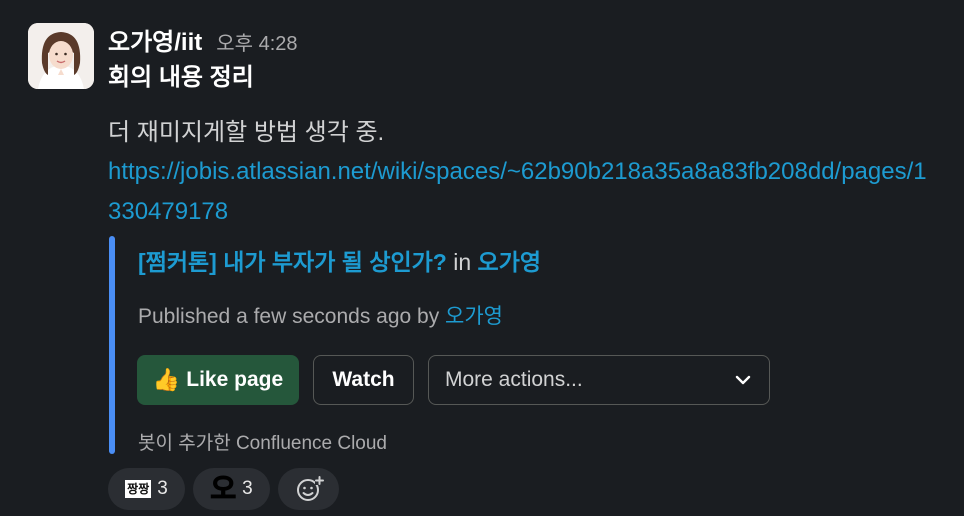 This screenshot has width=964, height=516. I want to click on message-title: 회의 내용 정리, so click(181, 77).